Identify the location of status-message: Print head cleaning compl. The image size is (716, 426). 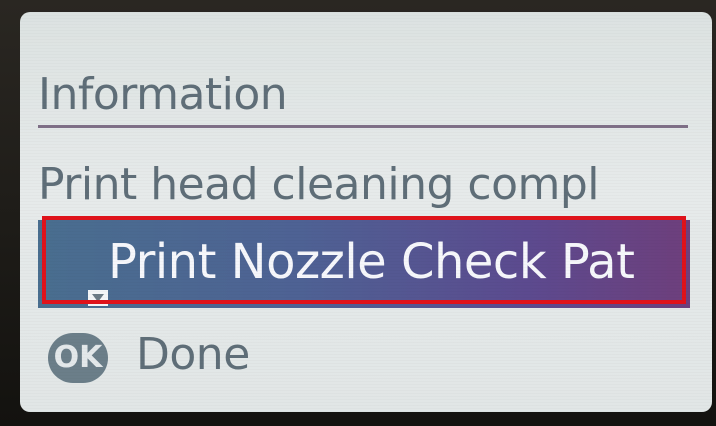
(319, 184).